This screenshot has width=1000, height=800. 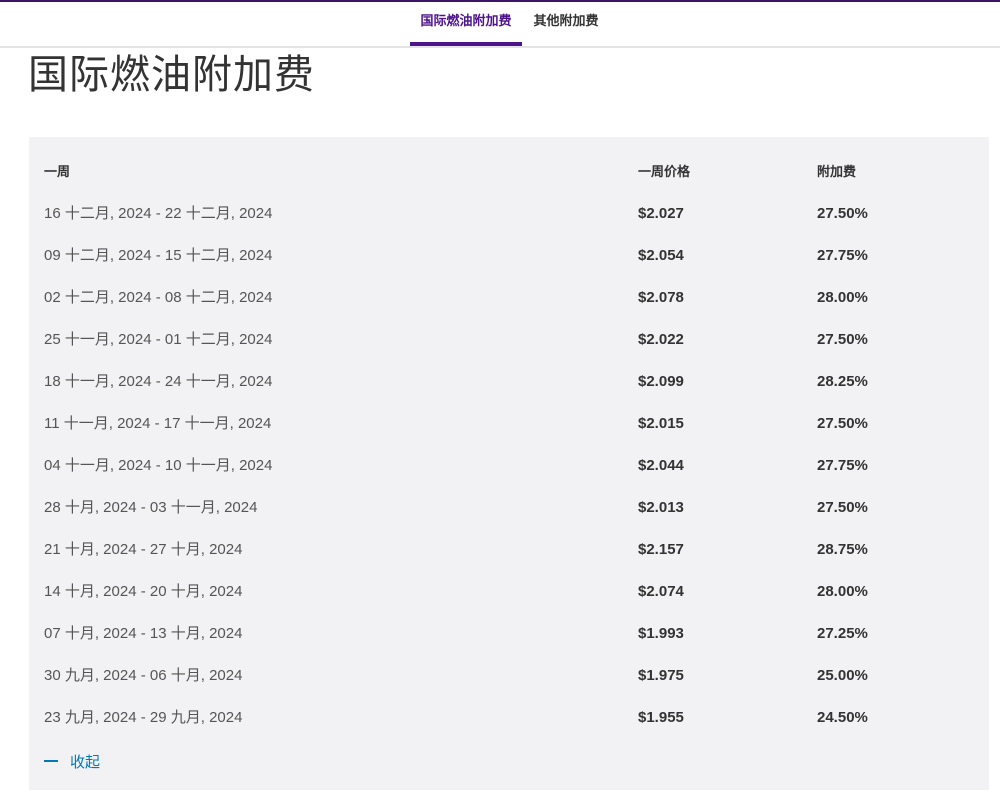 What do you see at coordinates (664, 171) in the screenshot?
I see `column-header-price: 一周价格` at bounding box center [664, 171].